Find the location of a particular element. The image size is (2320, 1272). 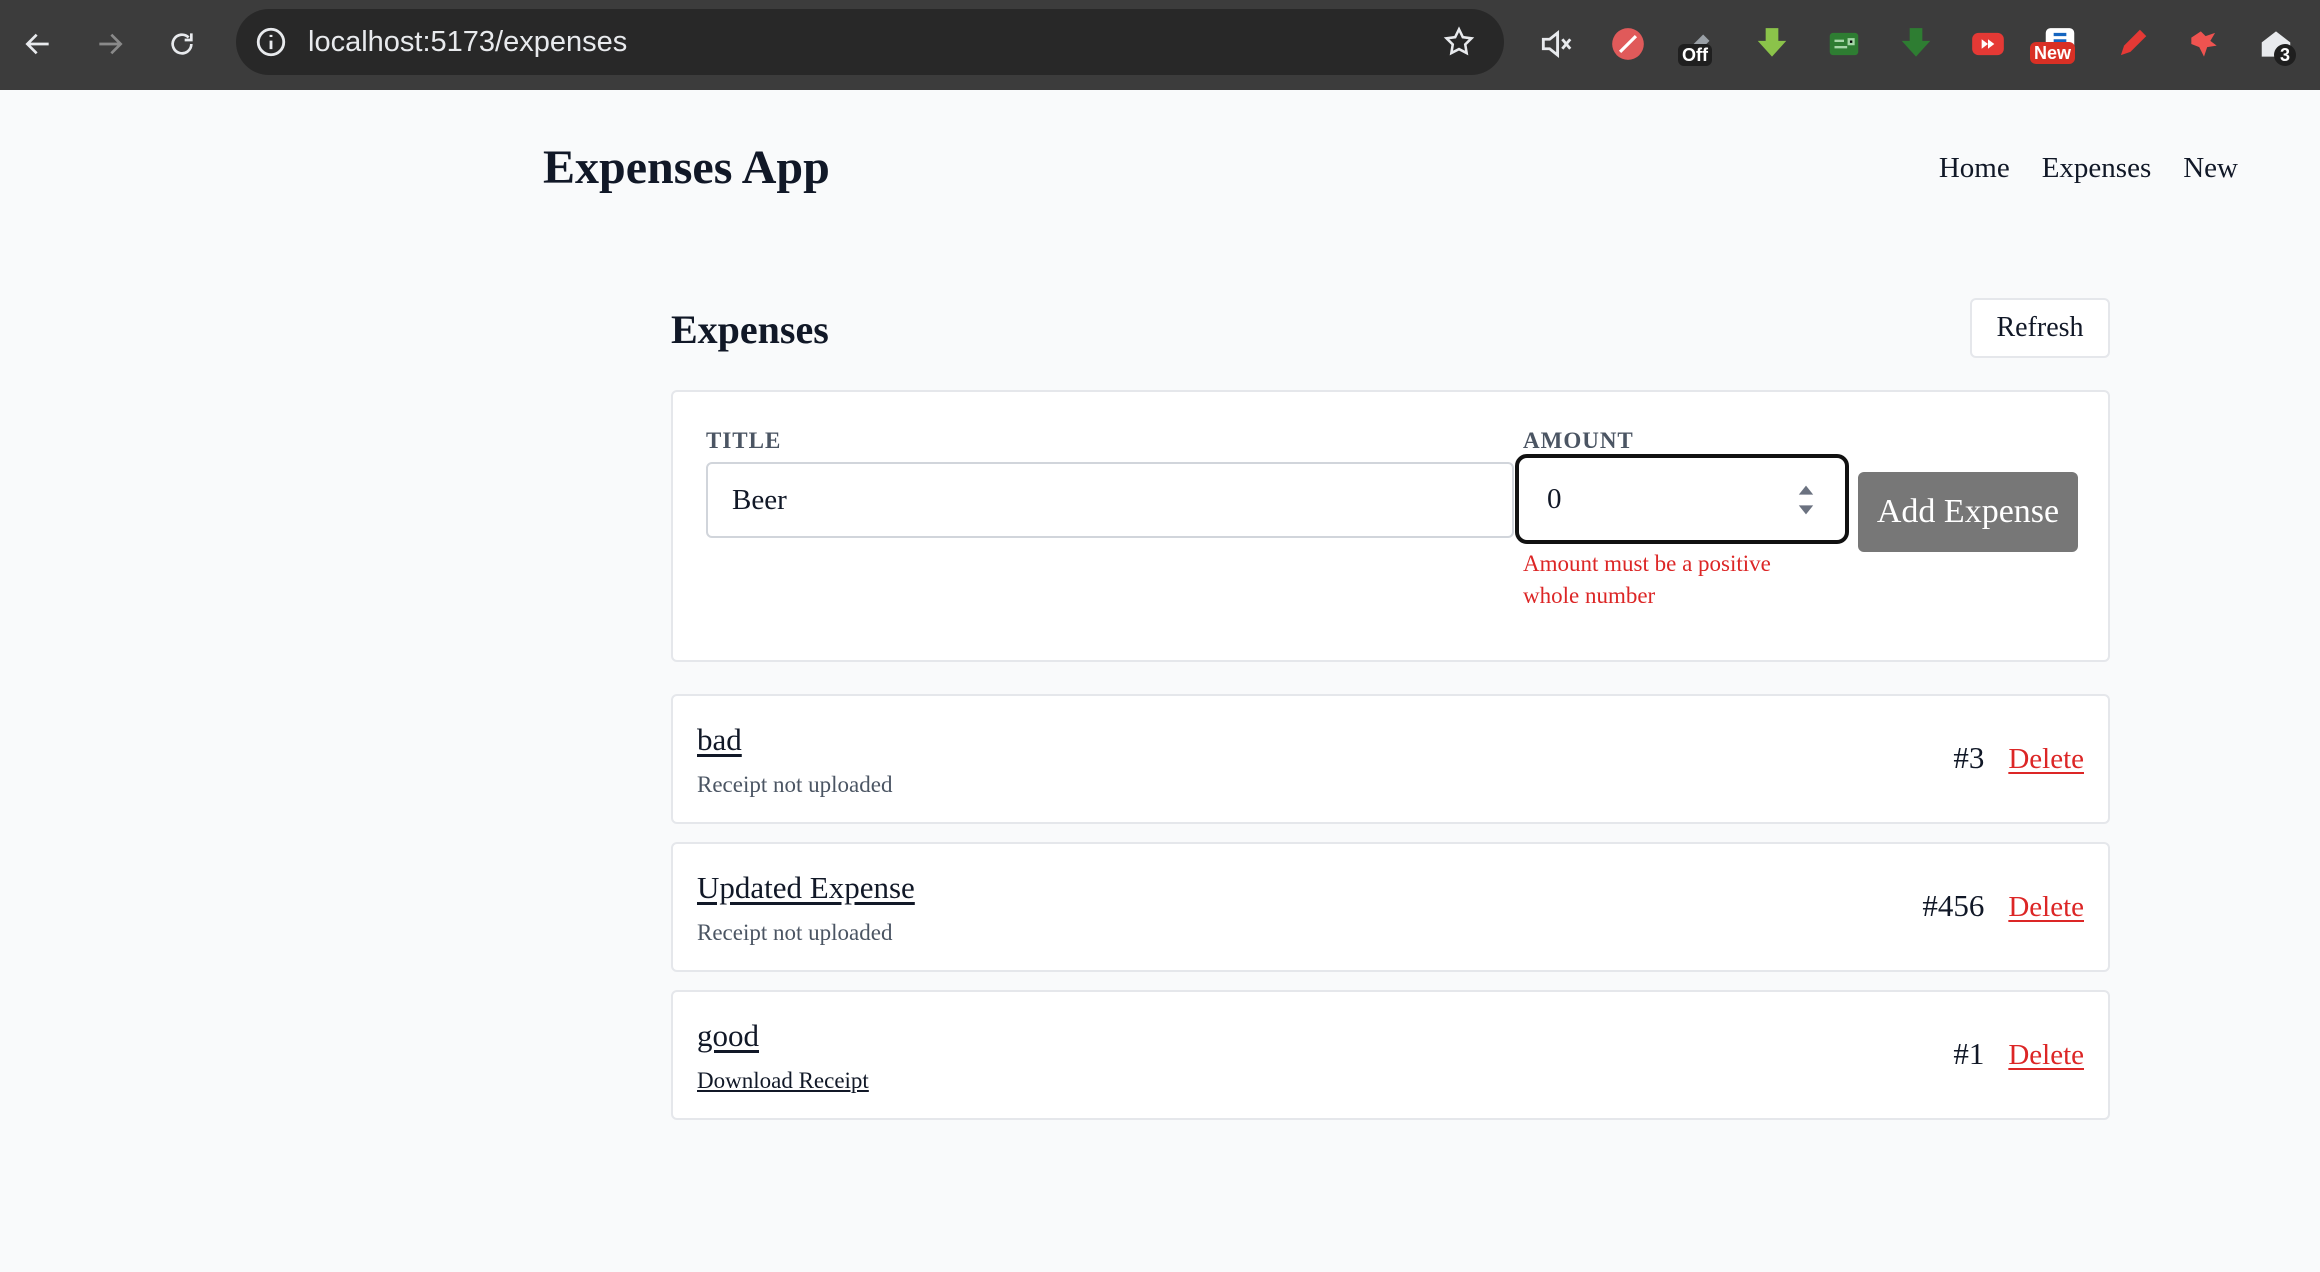

title-label: TITLE is located at coordinates (744, 440).